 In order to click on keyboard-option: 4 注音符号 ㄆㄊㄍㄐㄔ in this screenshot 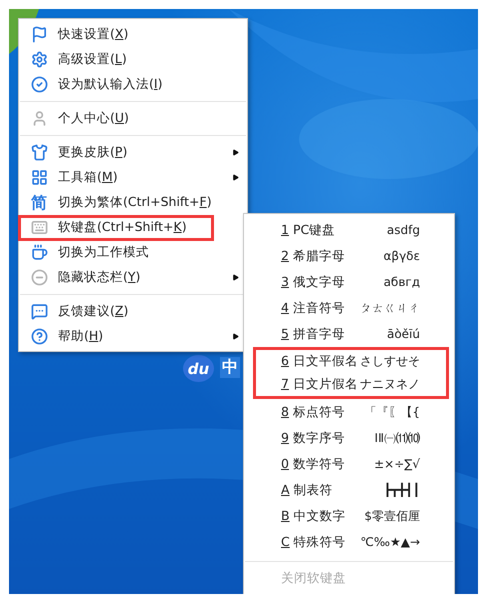, I will do `click(349, 308)`.